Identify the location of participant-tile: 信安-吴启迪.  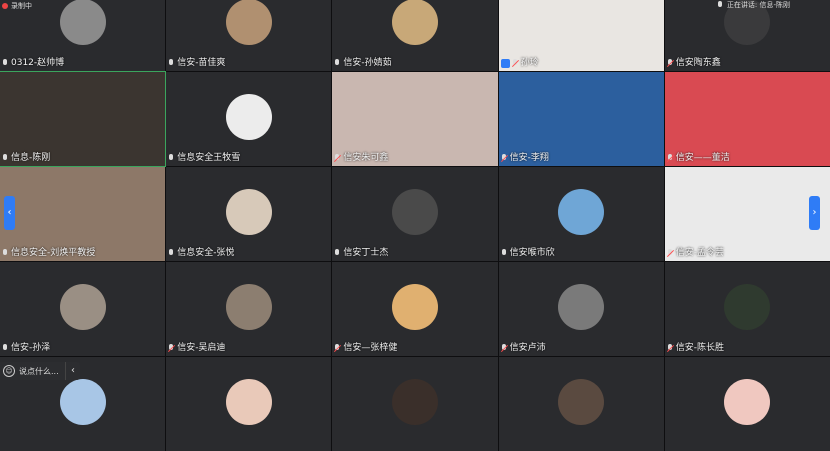
(249, 309).